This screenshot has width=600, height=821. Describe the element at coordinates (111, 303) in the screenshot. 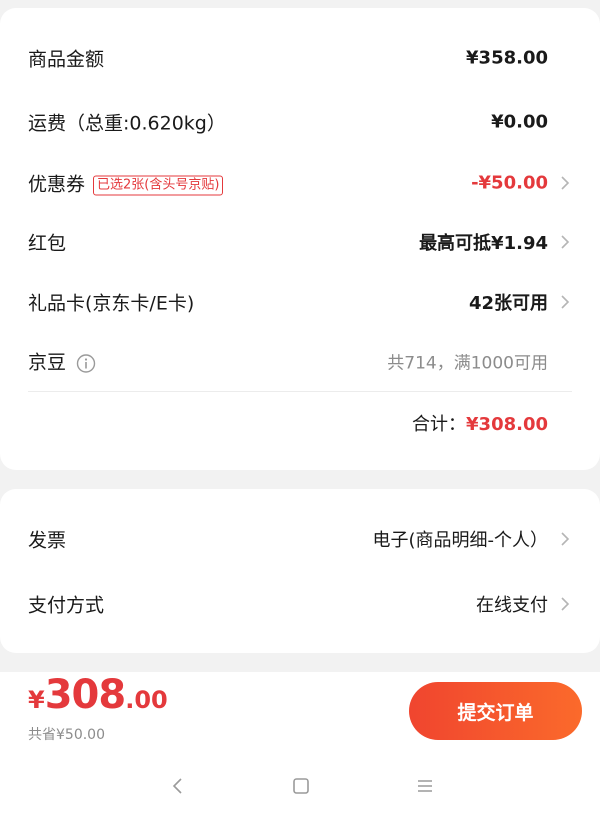

I see `gift-card-label: 礼品卡(京东卡/E卡)` at that location.